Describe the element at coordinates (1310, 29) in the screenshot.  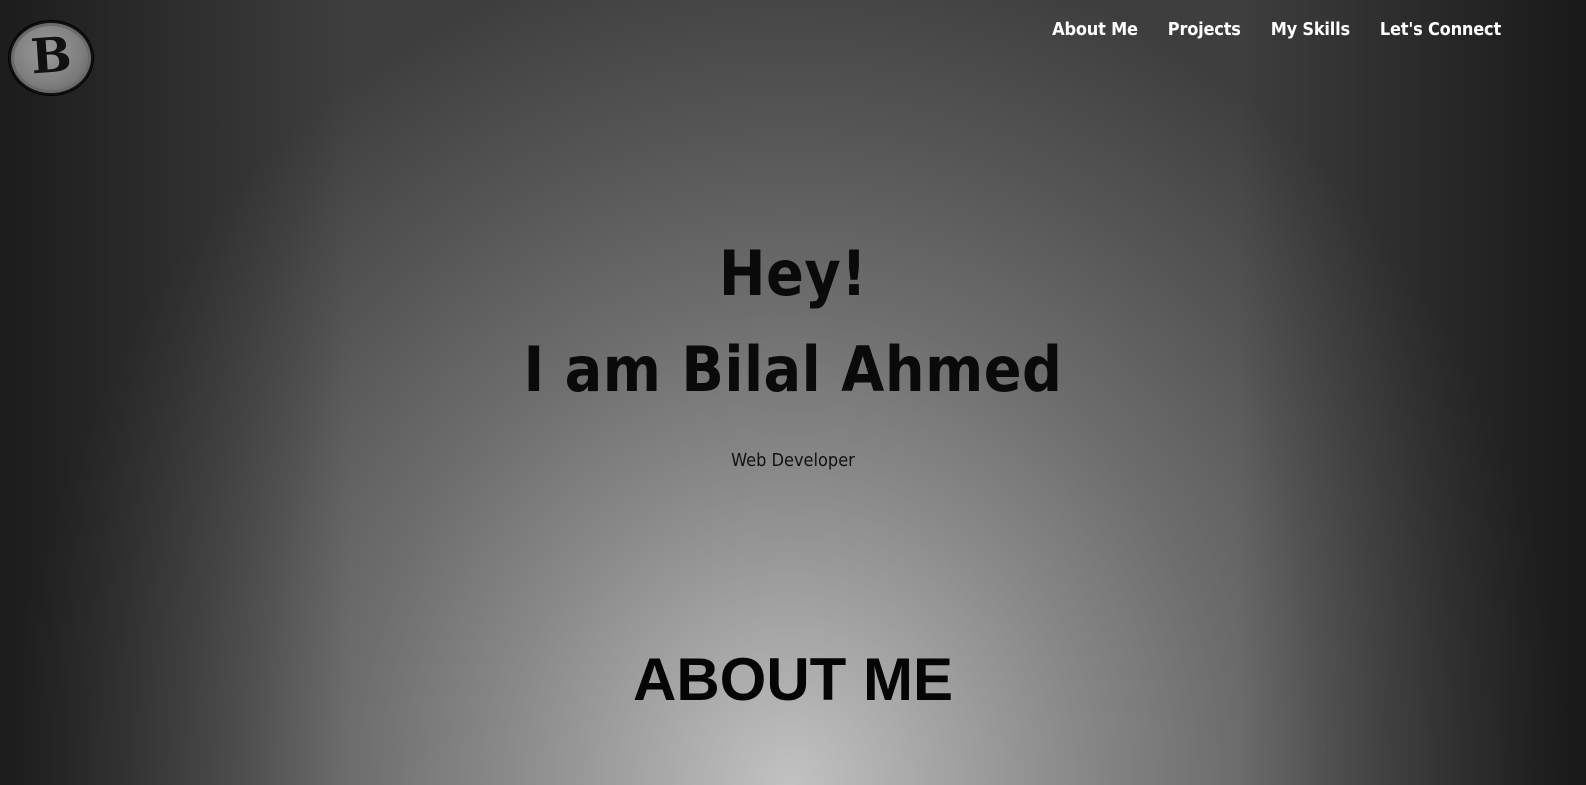
I see `nav-link-my-skills: My Skills` at that location.